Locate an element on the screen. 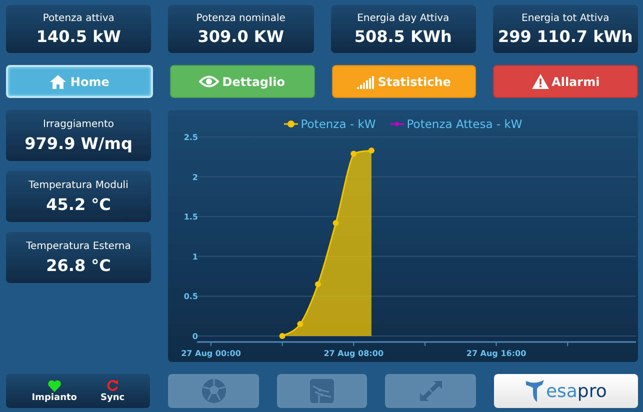 Image resolution: width=643 pixels, height=412 pixels. metric-value: 309.0 KW is located at coordinates (241, 36).